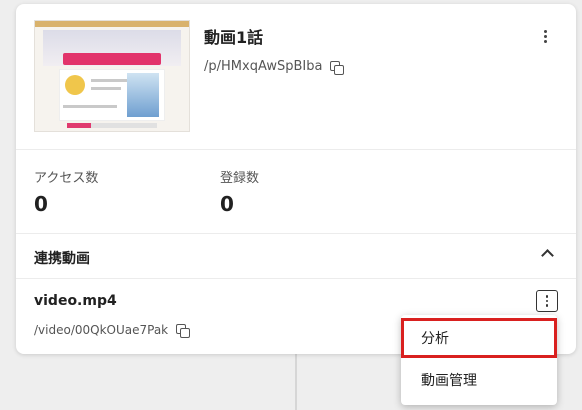  What do you see at coordinates (479, 380) in the screenshot?
I see `menu-item-video-management: 動画管理` at bounding box center [479, 380].